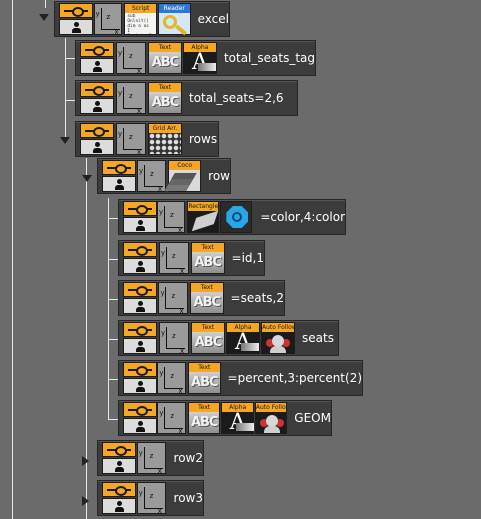 This screenshot has width=481, height=519. I want to click on tree-node-color: y z x Rectangle =color,4:color, so click(232, 217).